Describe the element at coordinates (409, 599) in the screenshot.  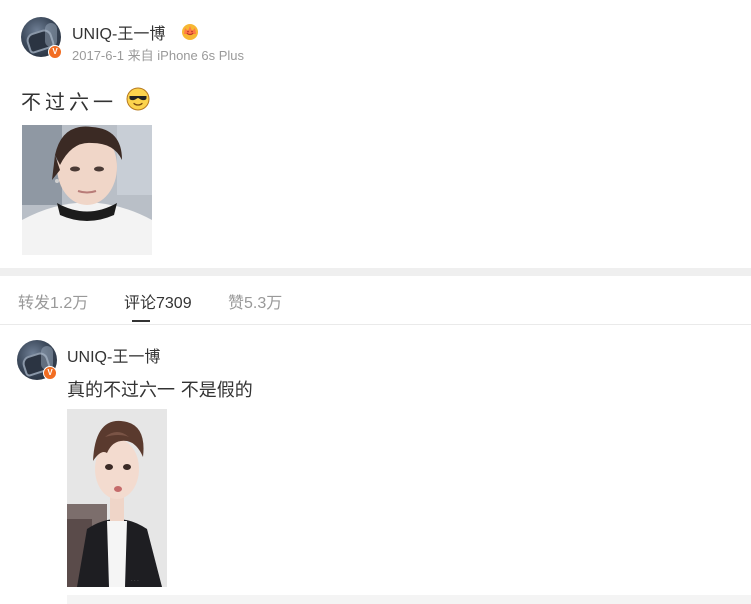
I see `comment-footer-bar` at that location.